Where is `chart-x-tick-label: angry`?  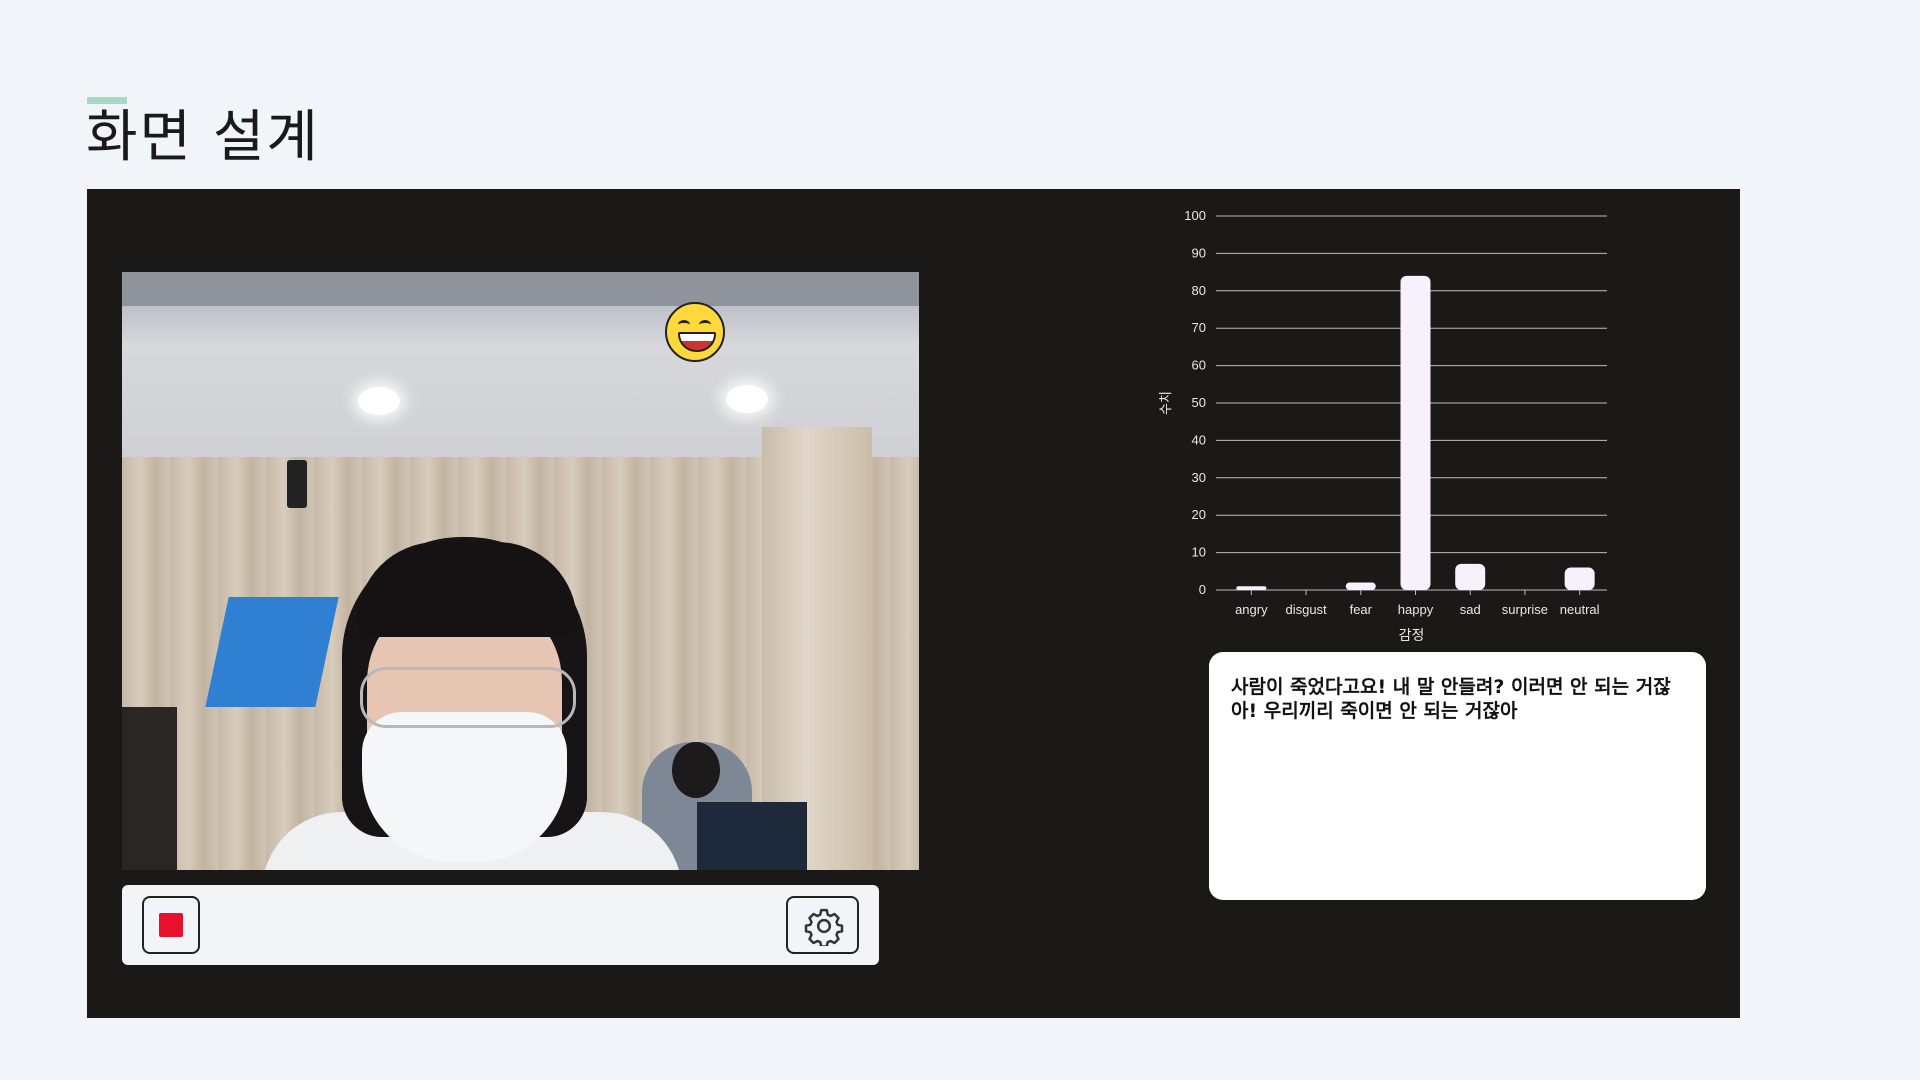
chart-x-tick-label: angry is located at coordinates (1251, 609).